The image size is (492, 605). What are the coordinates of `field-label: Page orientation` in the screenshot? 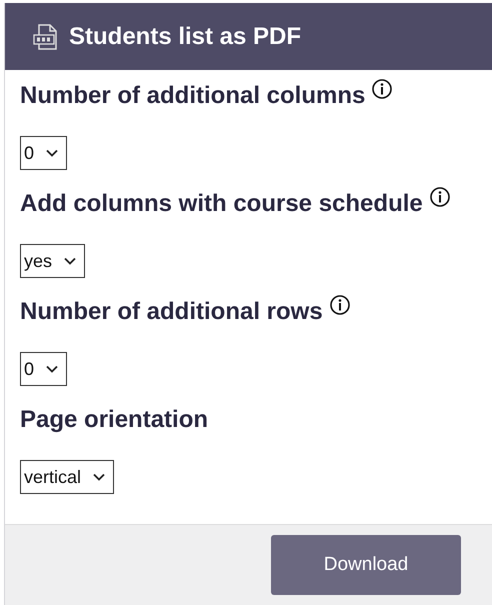 It's located at (114, 420).